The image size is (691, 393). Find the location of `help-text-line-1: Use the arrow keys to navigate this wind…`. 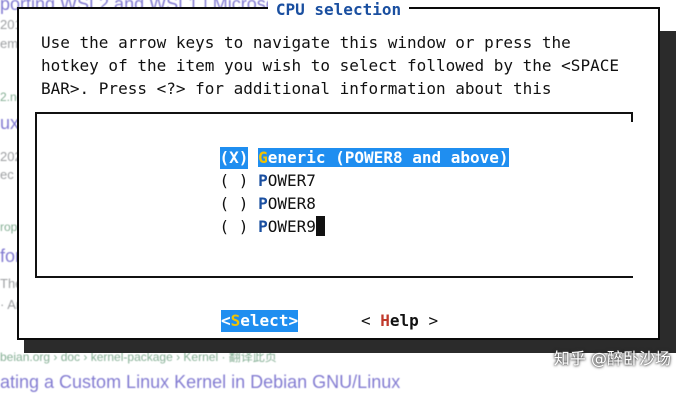

help-text-line-1: Use the arrow keys to navigate this wind… is located at coordinates (306, 42).